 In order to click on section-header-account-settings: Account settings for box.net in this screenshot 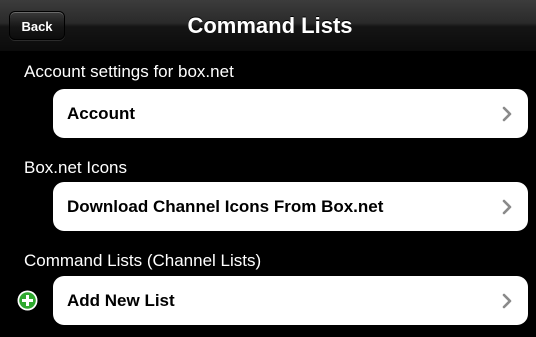, I will do `click(129, 71)`.